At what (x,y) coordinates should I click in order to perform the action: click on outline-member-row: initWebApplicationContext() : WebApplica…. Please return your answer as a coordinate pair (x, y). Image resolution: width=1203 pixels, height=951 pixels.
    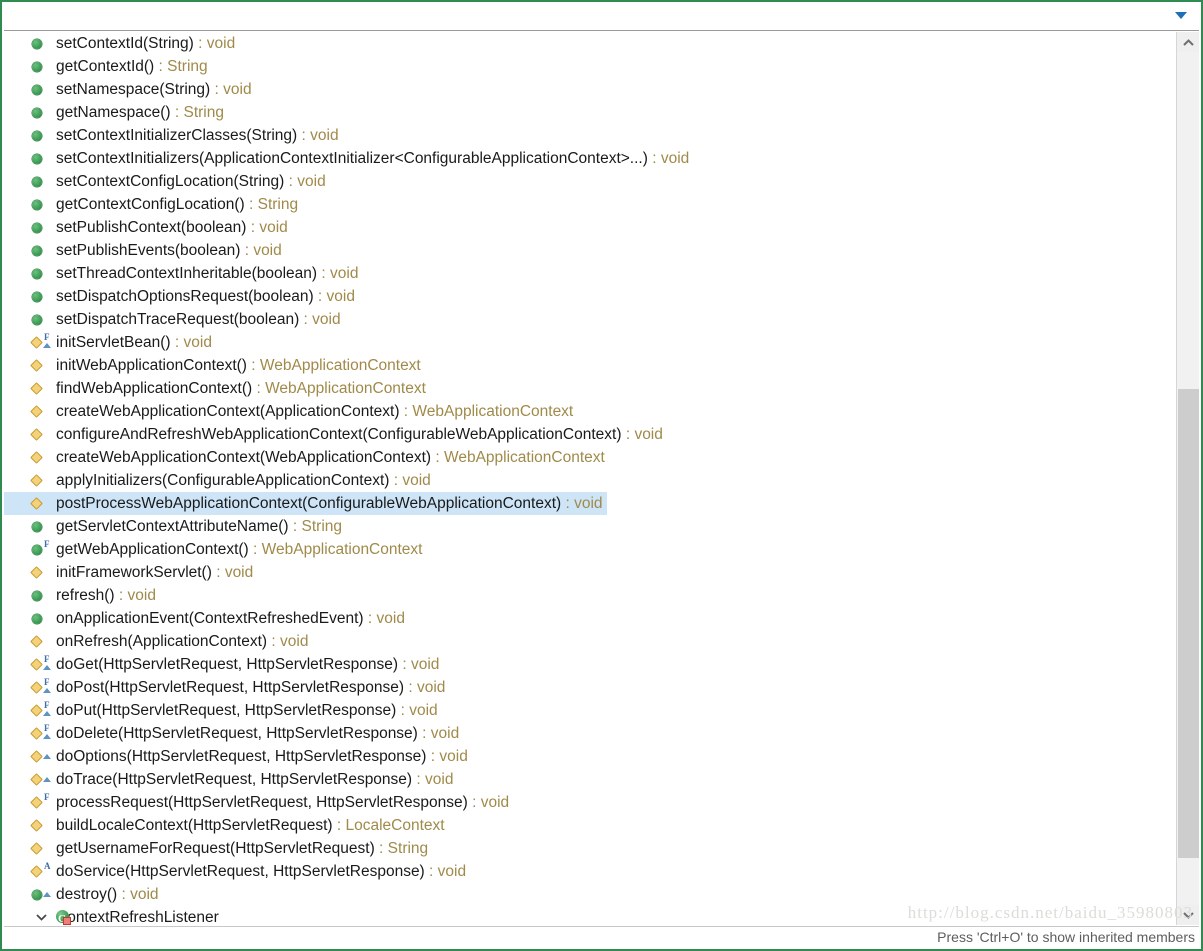
    Looking at the image, I should click on (590, 365).